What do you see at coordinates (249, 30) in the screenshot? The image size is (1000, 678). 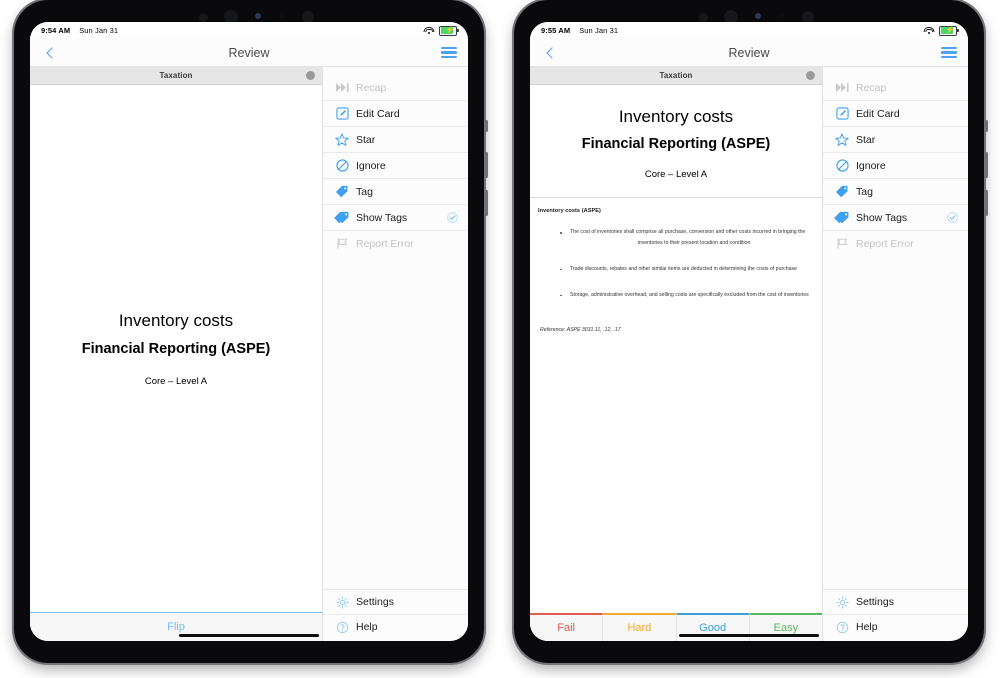 I see `status-bar: 9:54 AM Sun Jan 31 ⚡` at bounding box center [249, 30].